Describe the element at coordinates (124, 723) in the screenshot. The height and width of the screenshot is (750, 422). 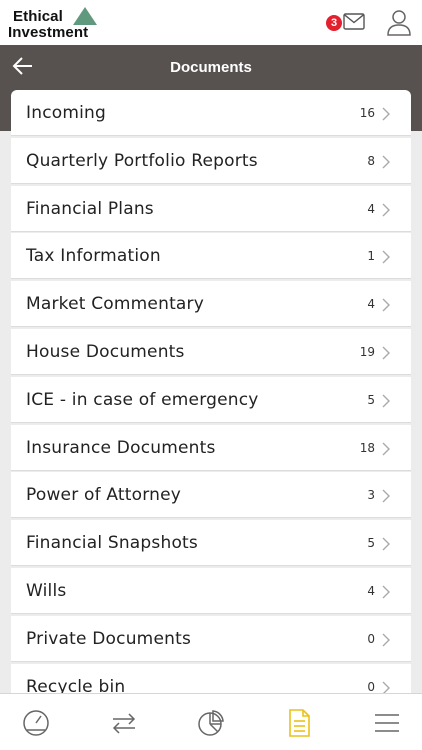
I see `transfer-arrows-icon` at that location.